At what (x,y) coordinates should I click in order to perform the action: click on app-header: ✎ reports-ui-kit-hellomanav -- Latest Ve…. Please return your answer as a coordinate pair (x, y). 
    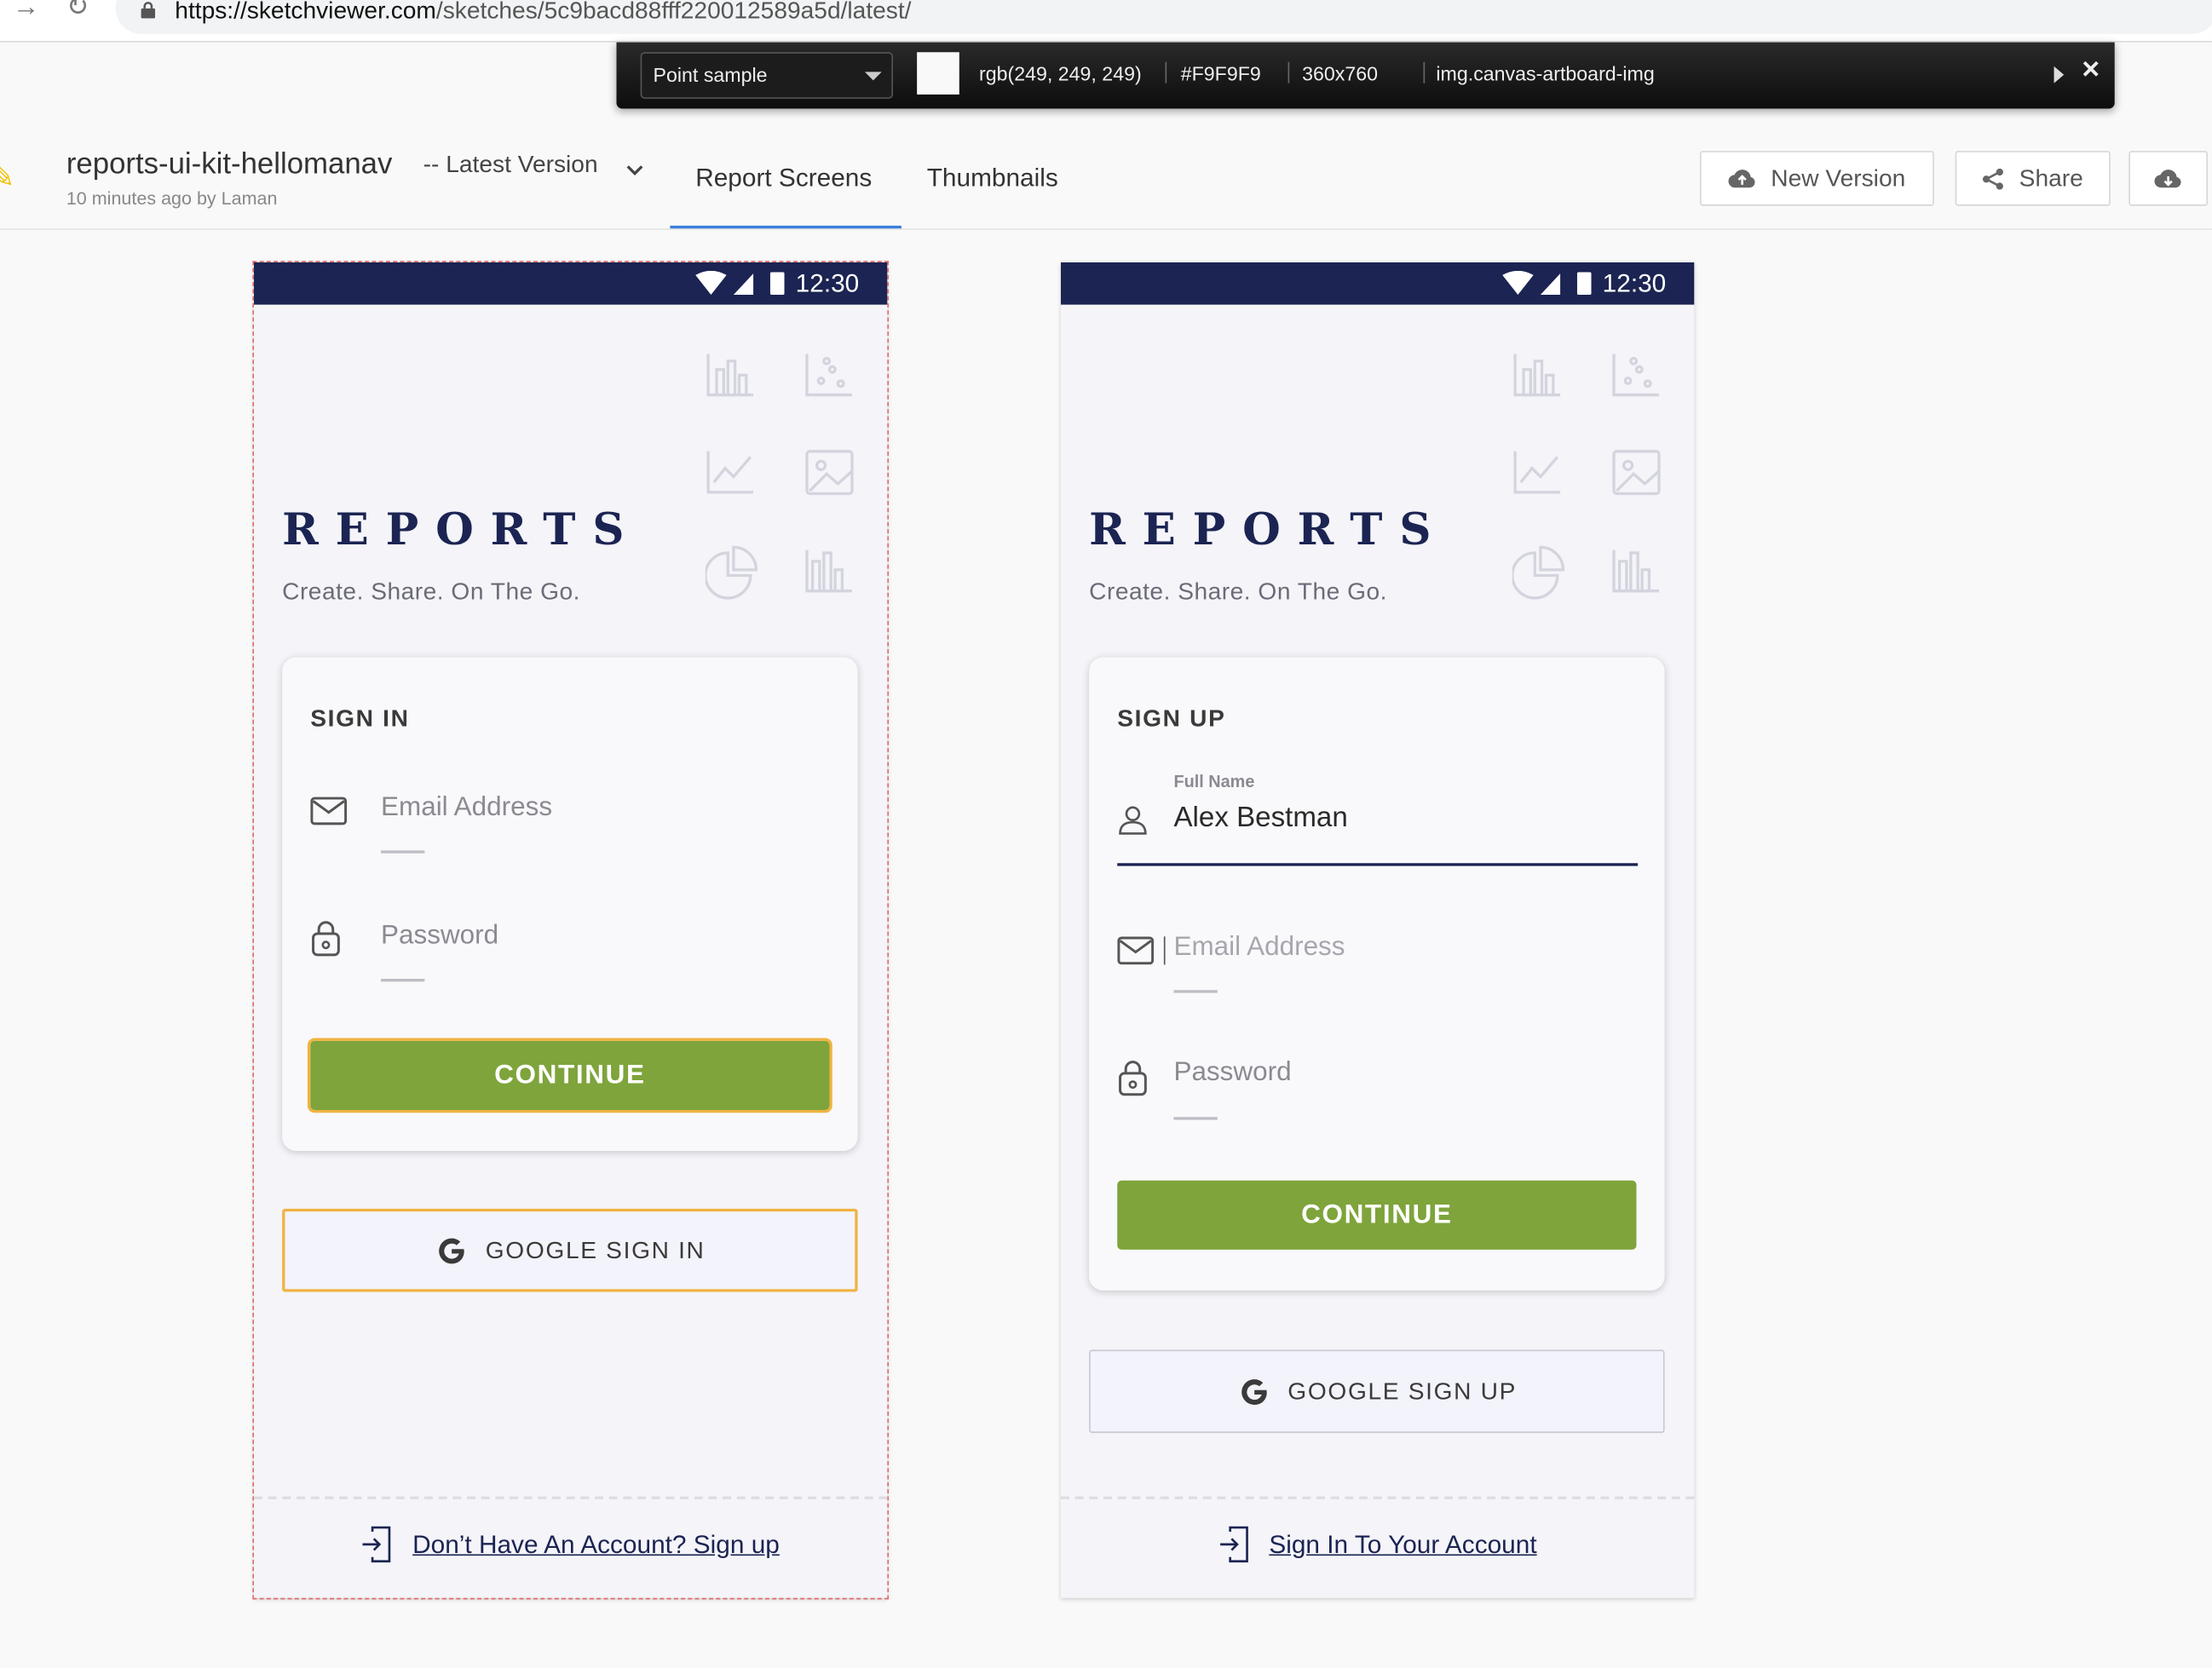
    Looking at the image, I should click on (1106, 177).